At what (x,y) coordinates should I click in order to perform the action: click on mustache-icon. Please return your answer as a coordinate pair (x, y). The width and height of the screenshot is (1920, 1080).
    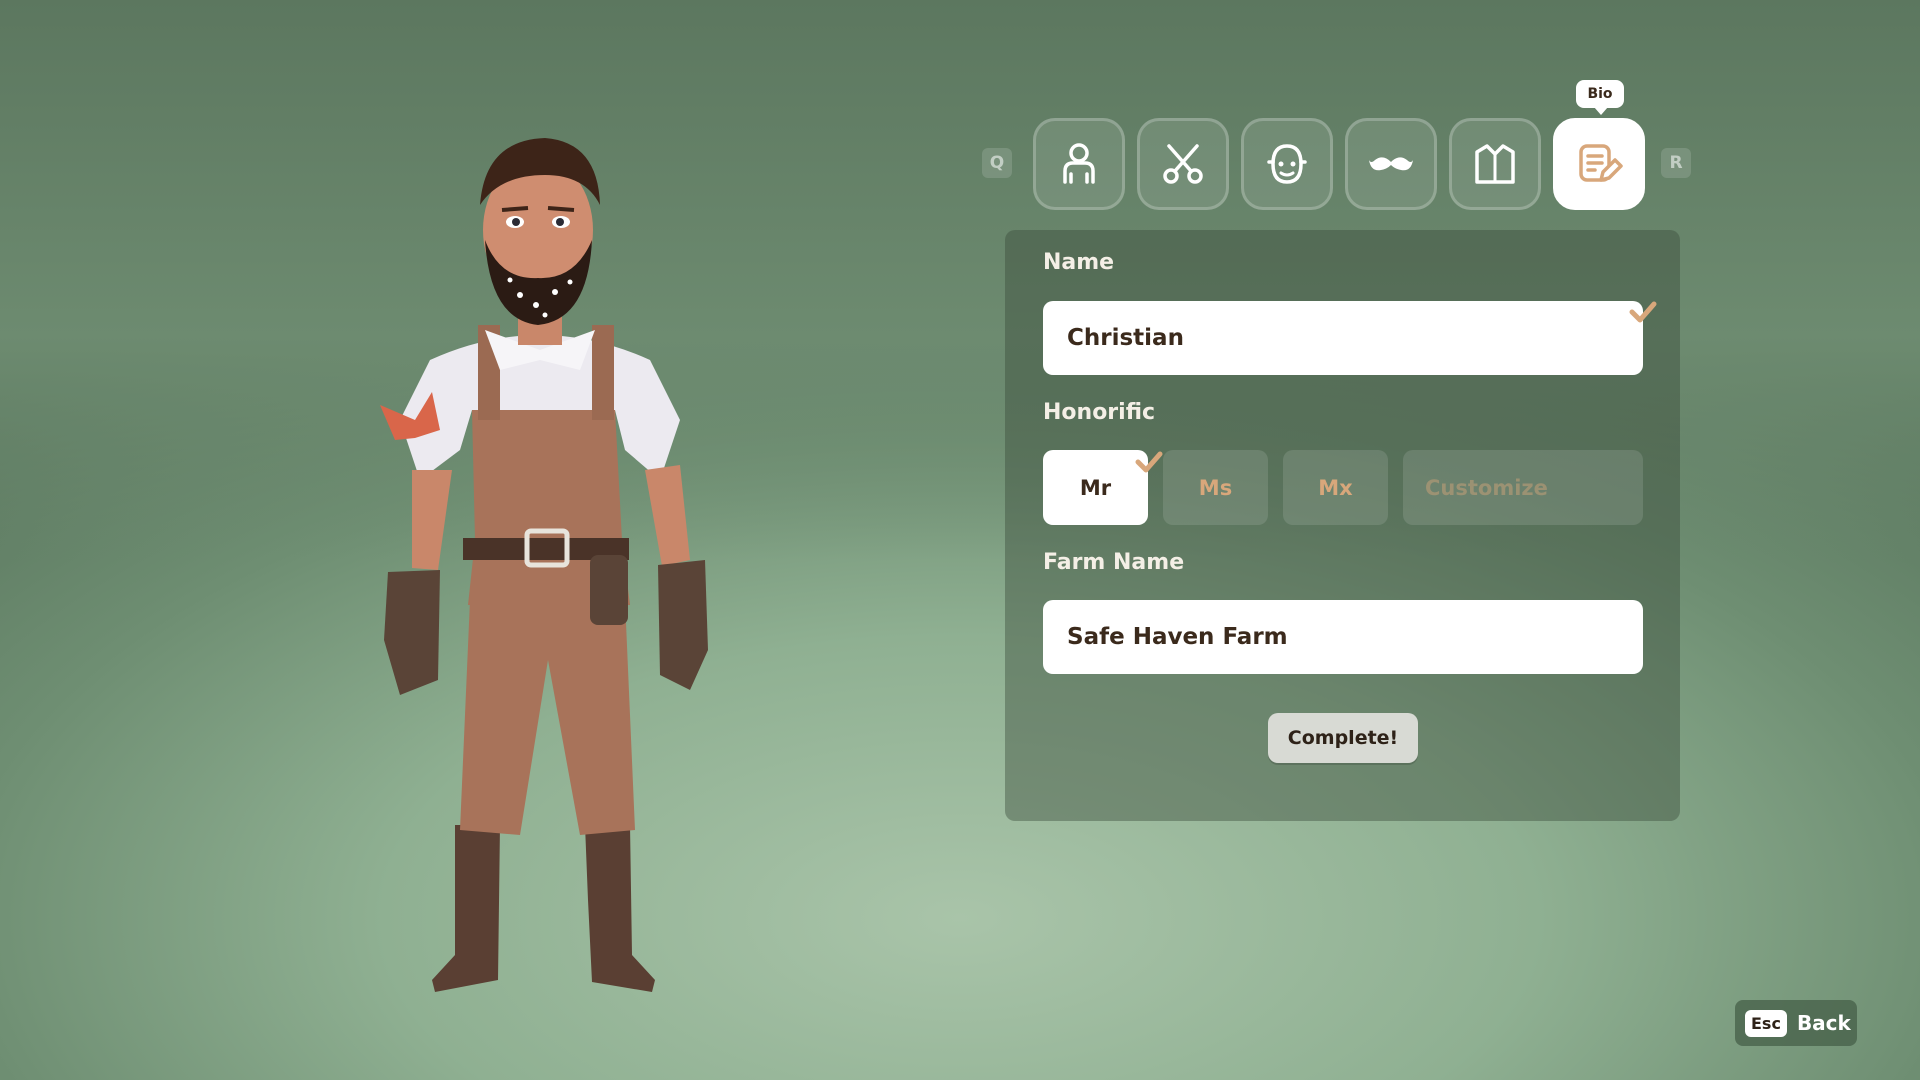
    Looking at the image, I should click on (1391, 164).